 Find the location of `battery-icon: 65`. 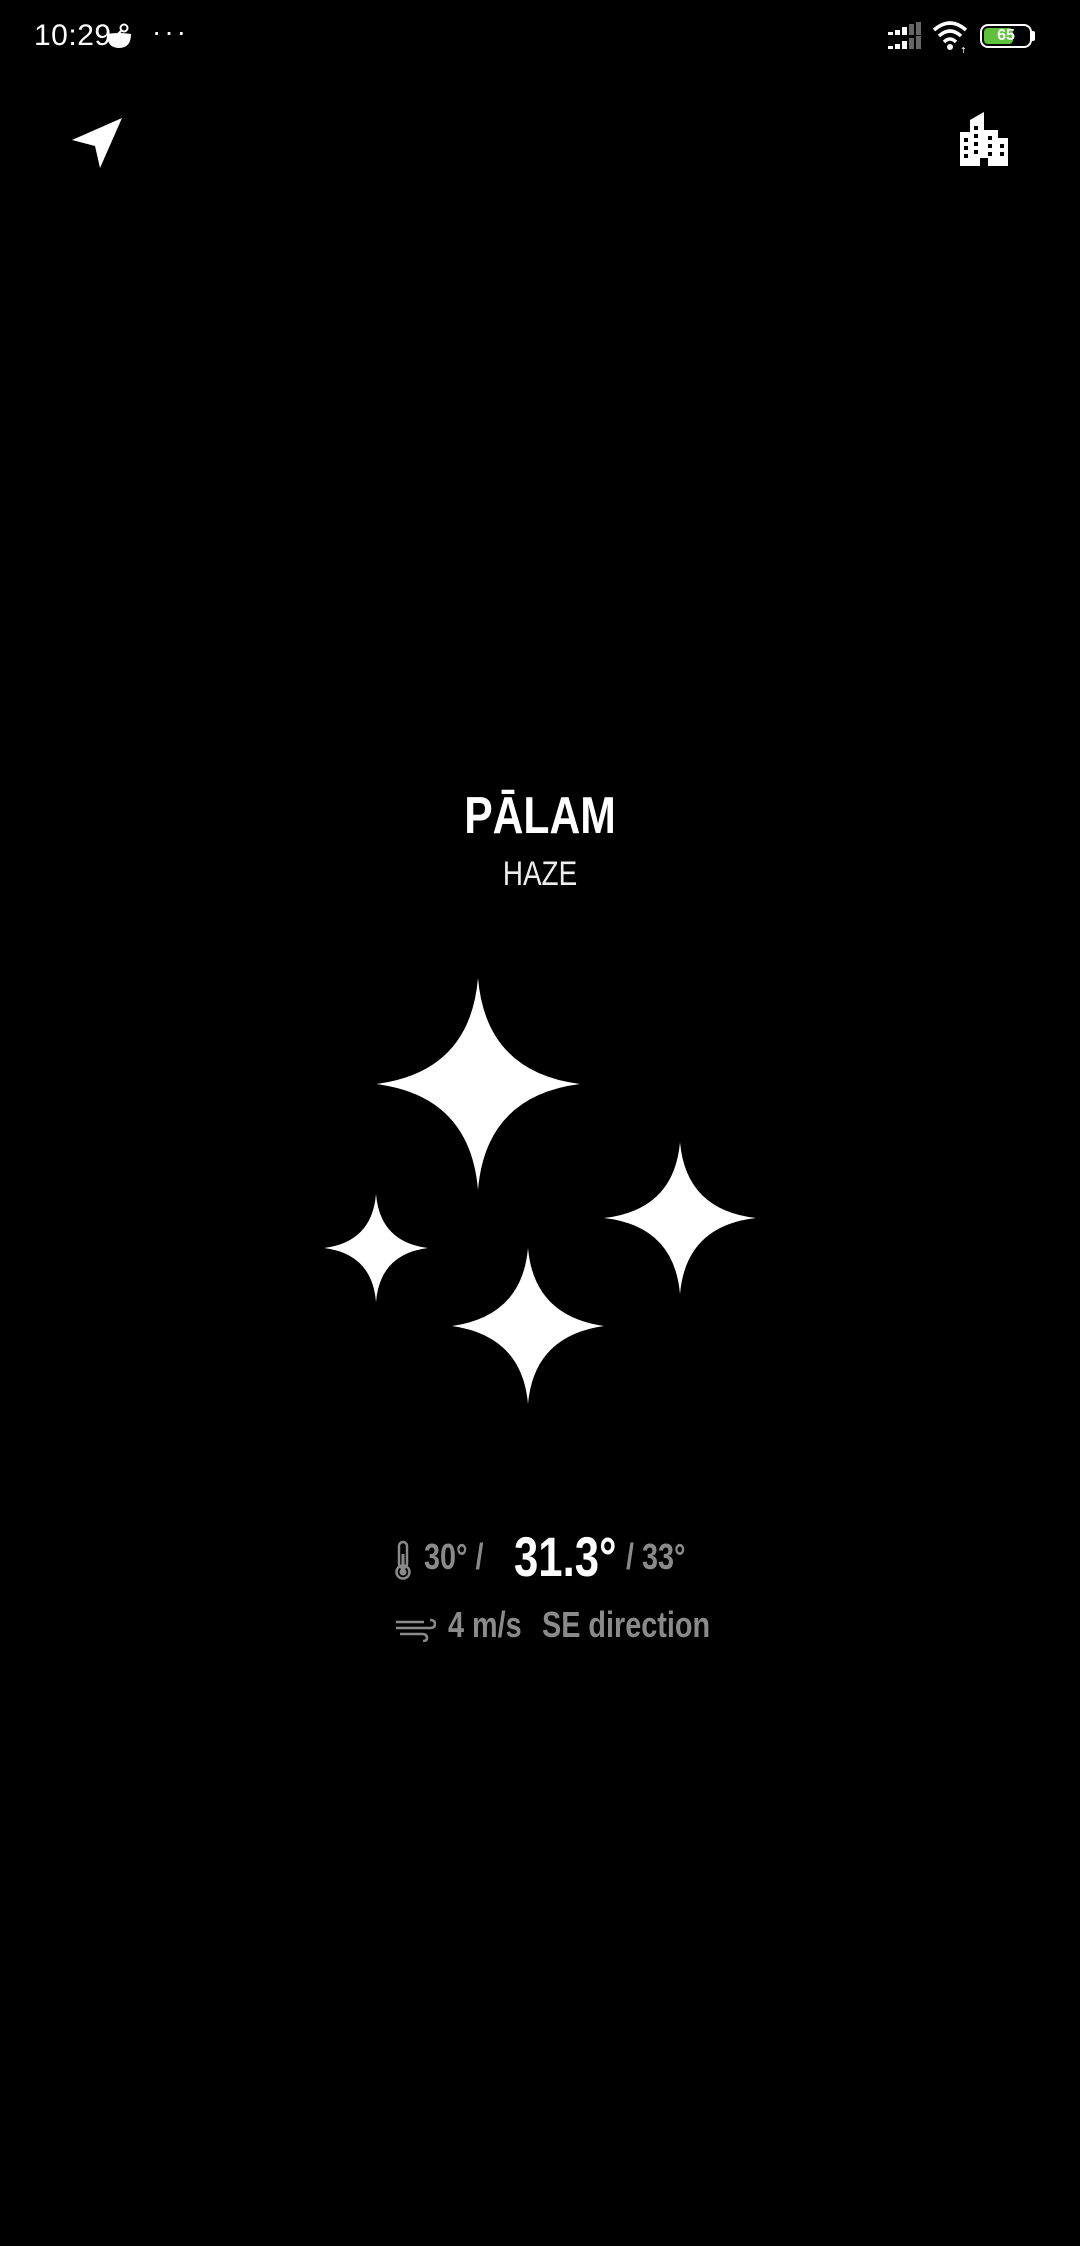

battery-icon: 65 is located at coordinates (1006, 36).